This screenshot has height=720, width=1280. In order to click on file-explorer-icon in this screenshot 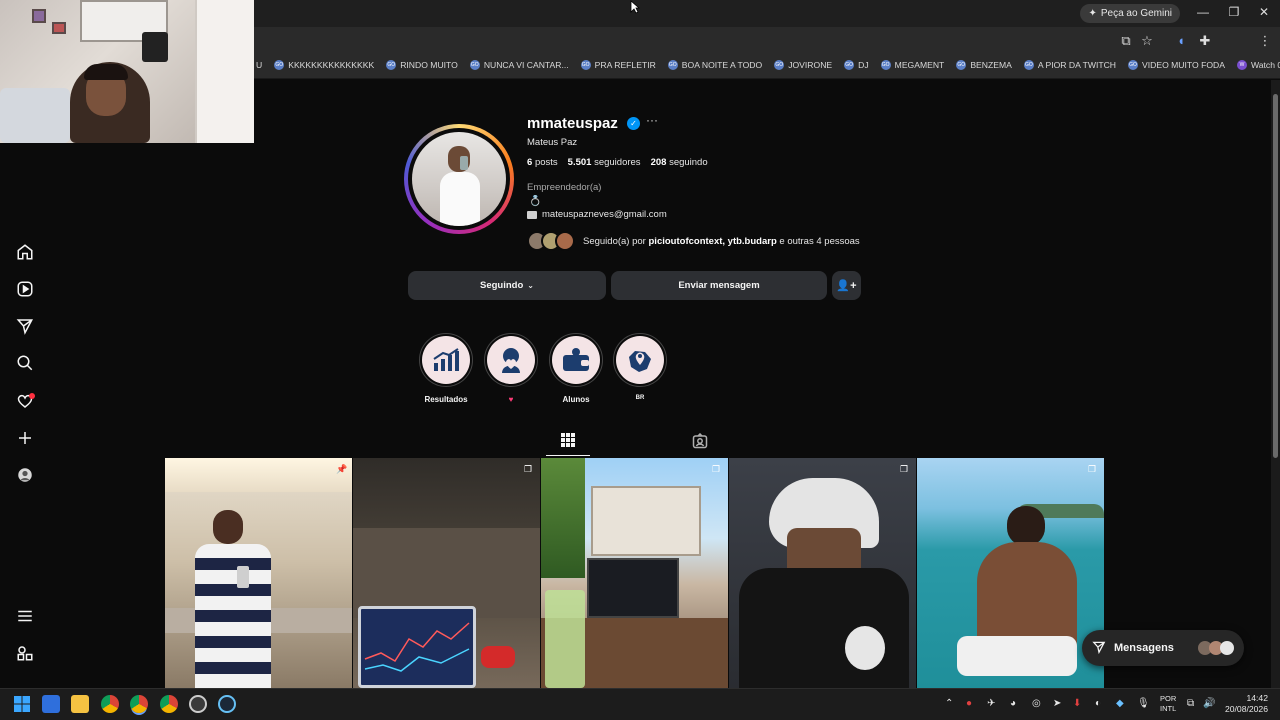, I will do `click(80, 704)`.